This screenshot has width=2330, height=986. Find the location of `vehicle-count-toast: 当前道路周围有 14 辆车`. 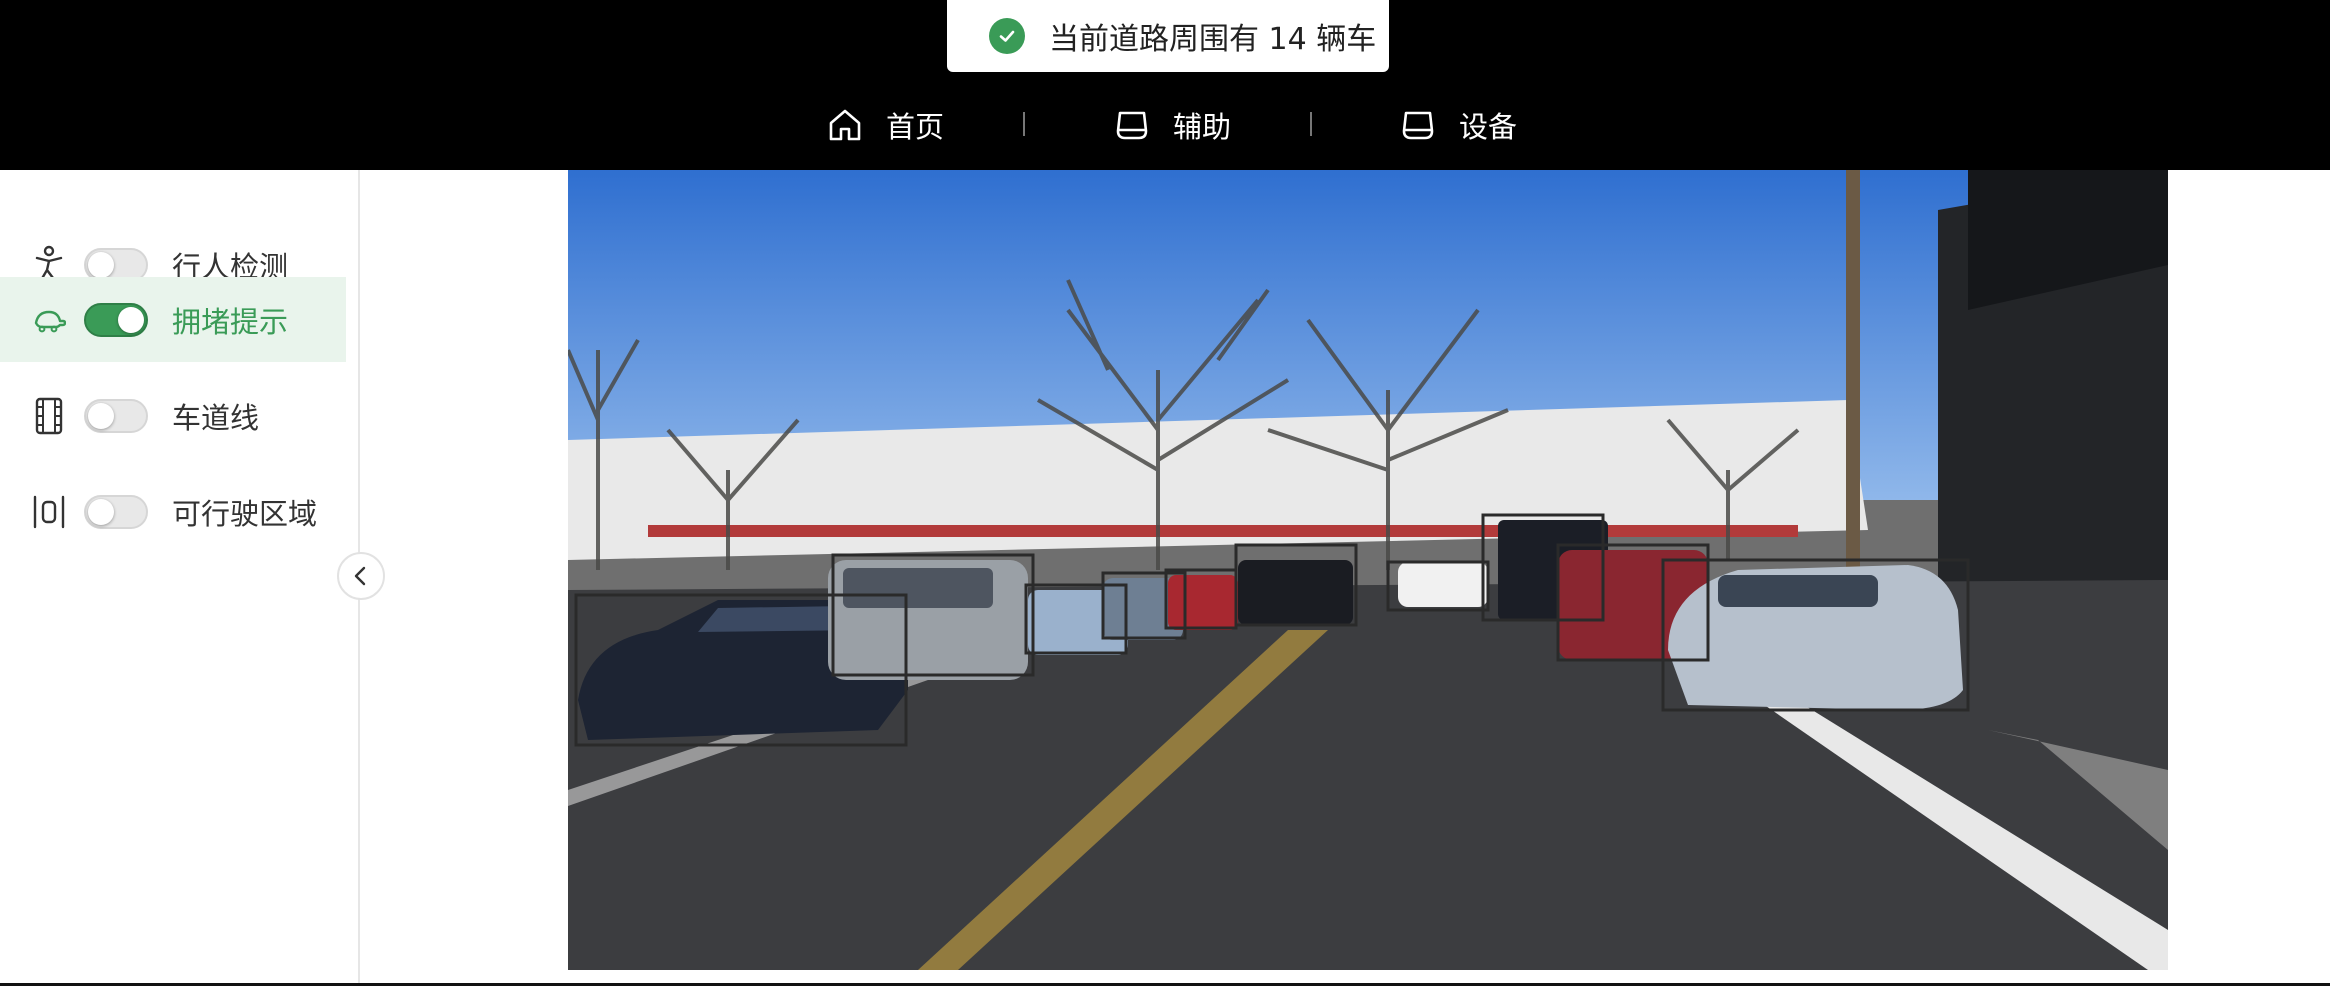

vehicle-count-toast: 当前道路周围有 14 辆车 is located at coordinates (1168, 36).